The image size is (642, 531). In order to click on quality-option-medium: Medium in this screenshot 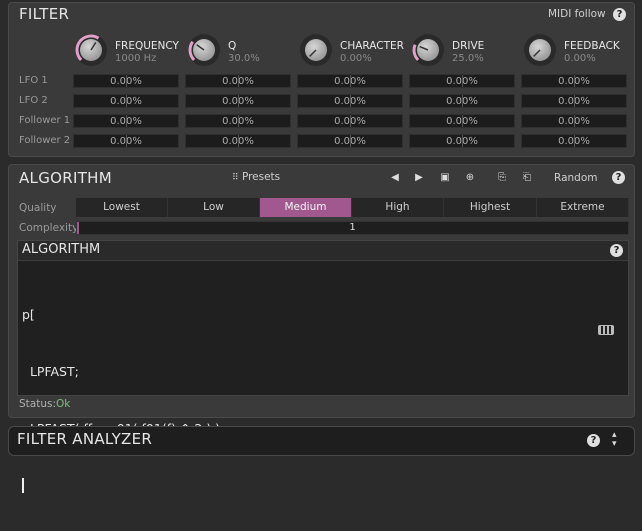, I will do `click(306, 207)`.